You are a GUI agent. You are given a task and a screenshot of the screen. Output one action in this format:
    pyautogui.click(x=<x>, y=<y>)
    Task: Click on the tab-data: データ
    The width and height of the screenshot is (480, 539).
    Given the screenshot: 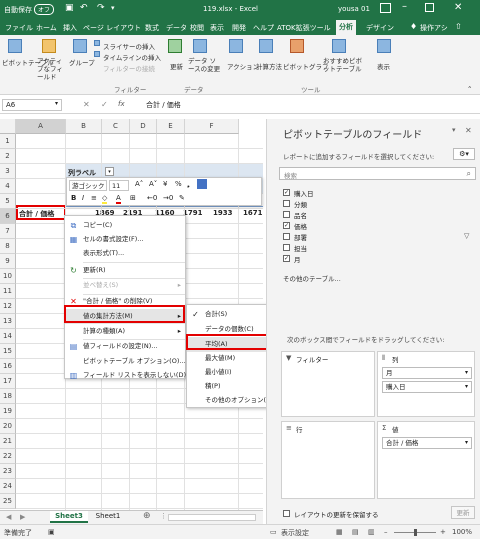 What is the action you would take?
    pyautogui.click(x=176, y=28)
    